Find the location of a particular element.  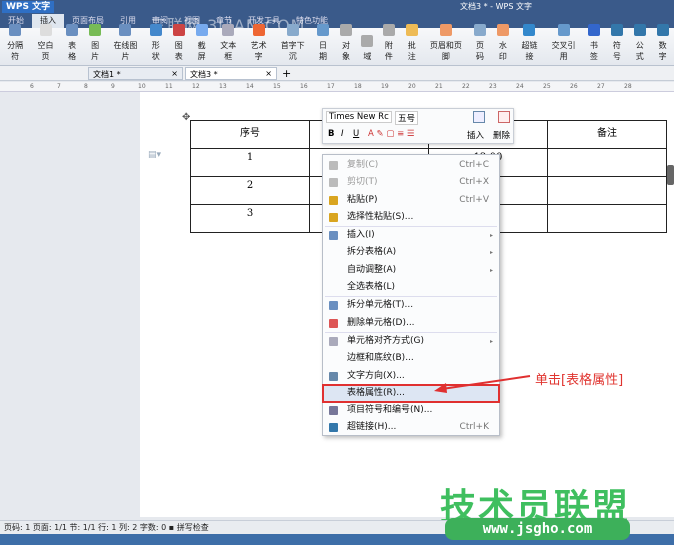

ruler-mark: 16 is located at coordinates (304, 86).